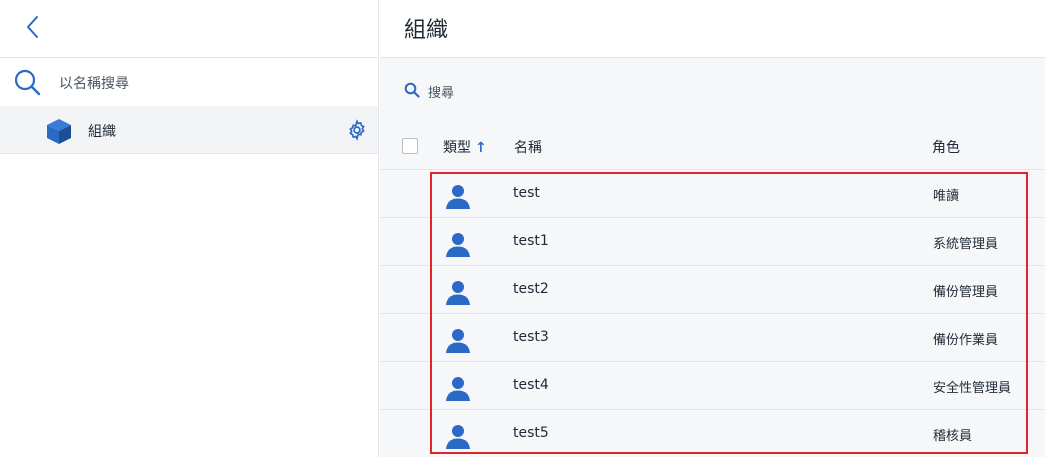 The image size is (1045, 457). Describe the element at coordinates (966, 340) in the screenshot. I see `row-role: 備份作業員` at that location.